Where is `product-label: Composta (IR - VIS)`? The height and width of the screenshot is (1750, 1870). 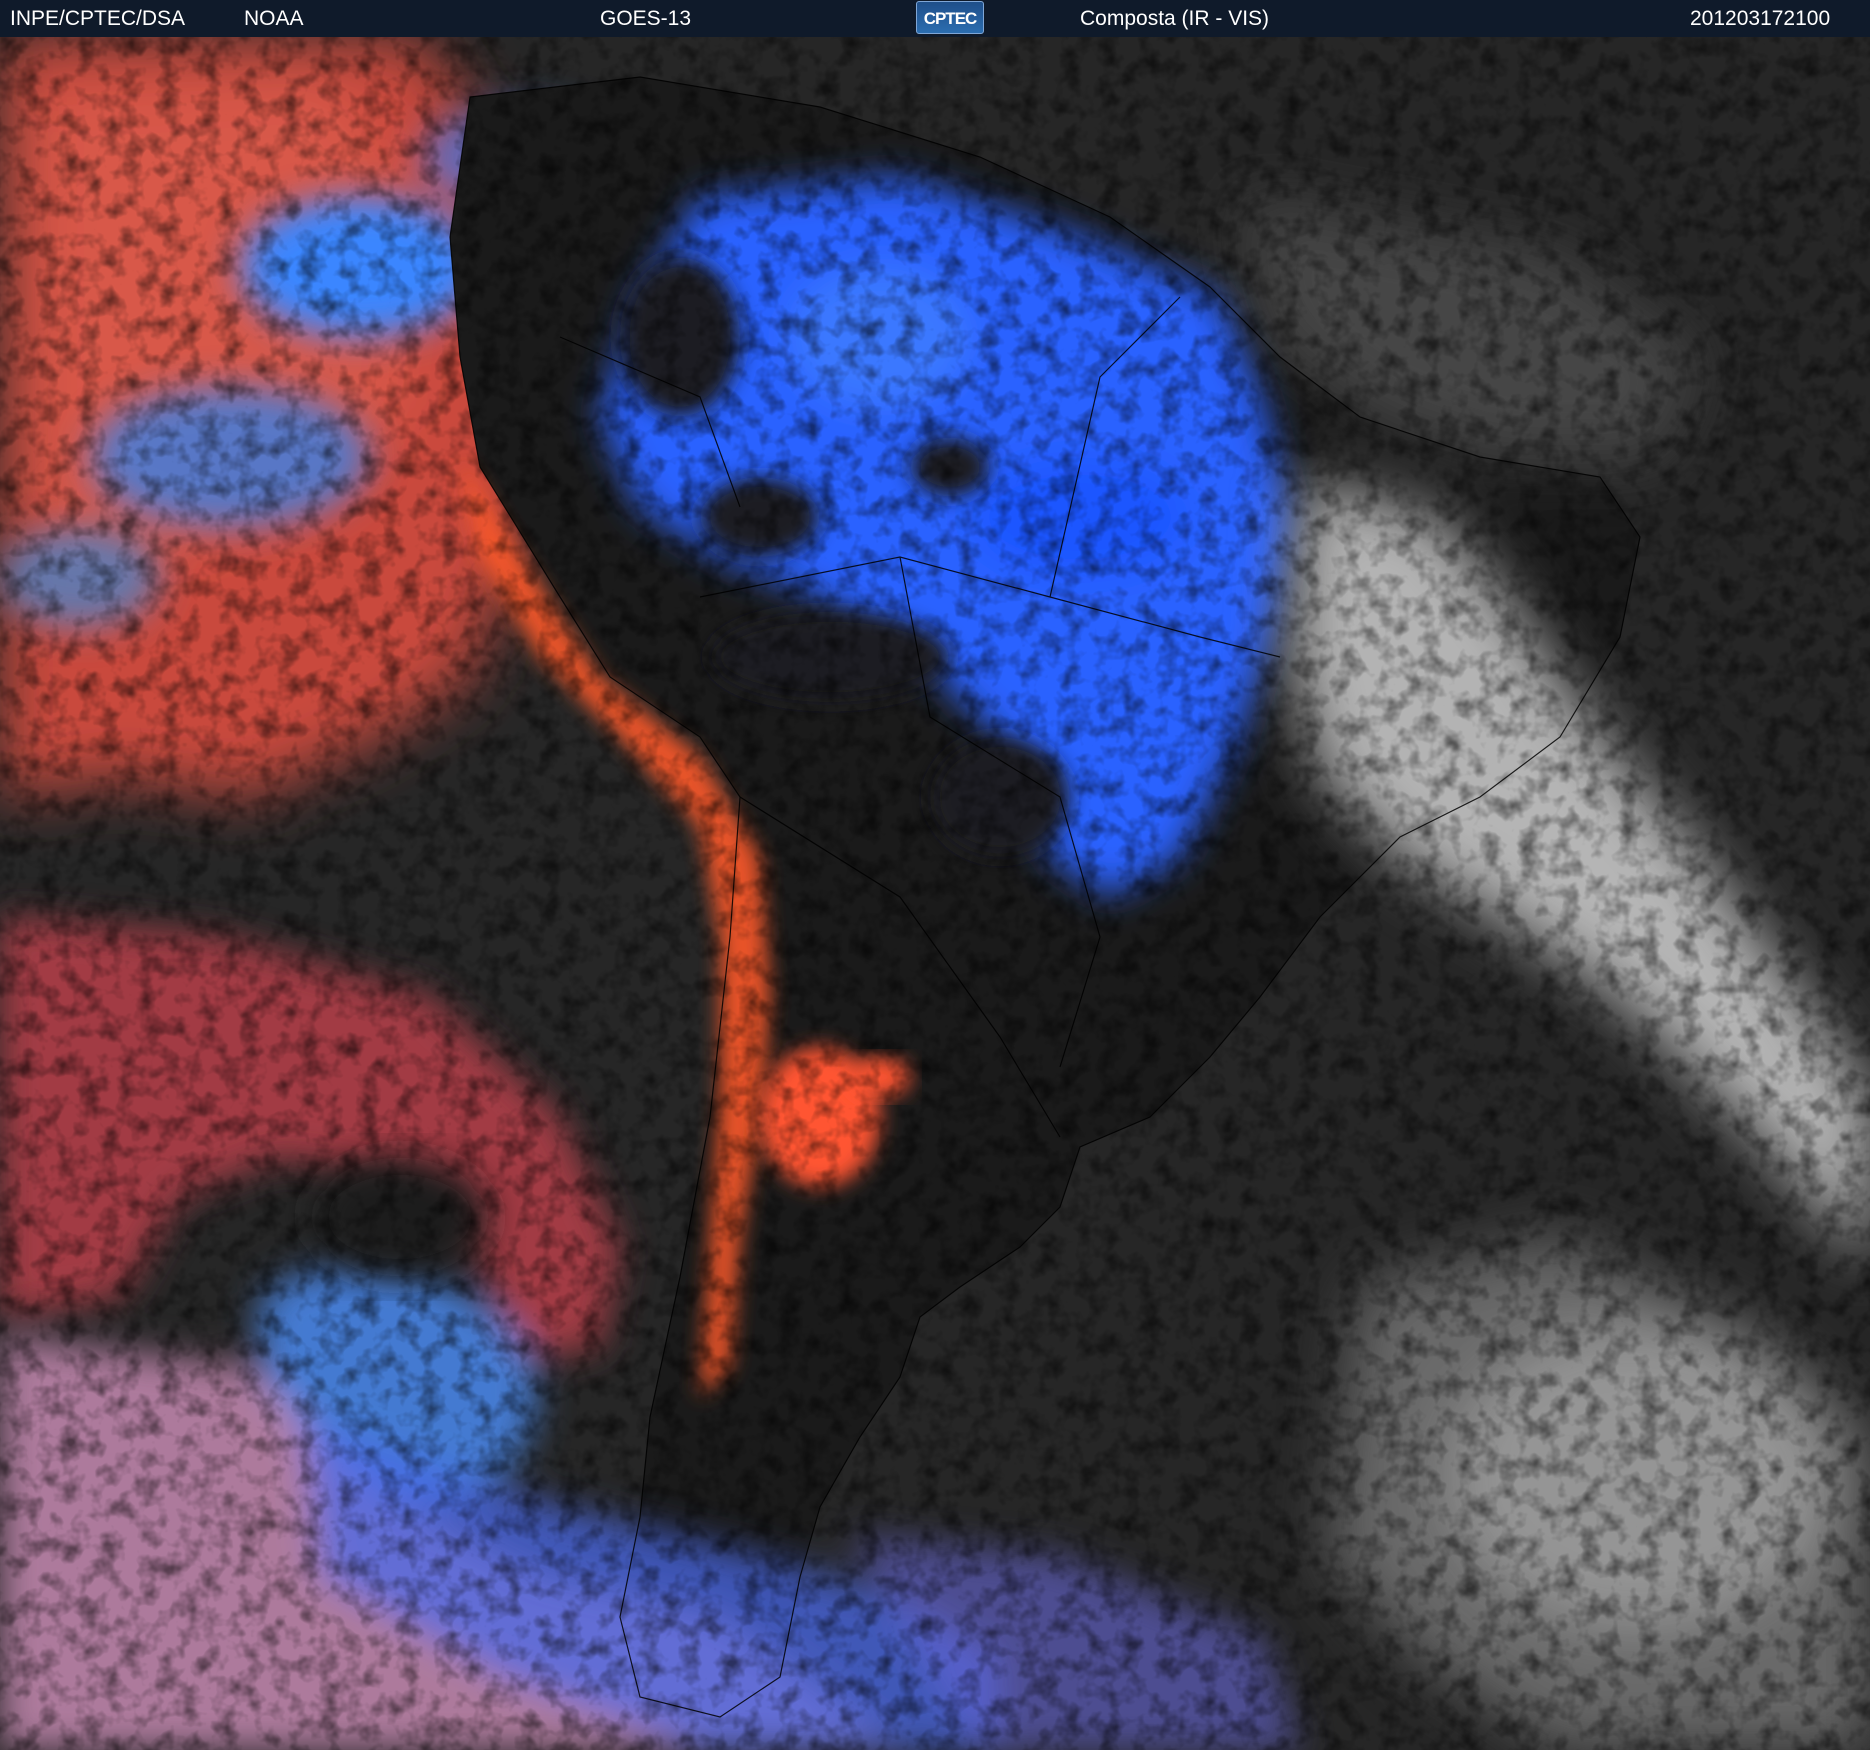 product-label: Composta (IR - VIS) is located at coordinates (1175, 18).